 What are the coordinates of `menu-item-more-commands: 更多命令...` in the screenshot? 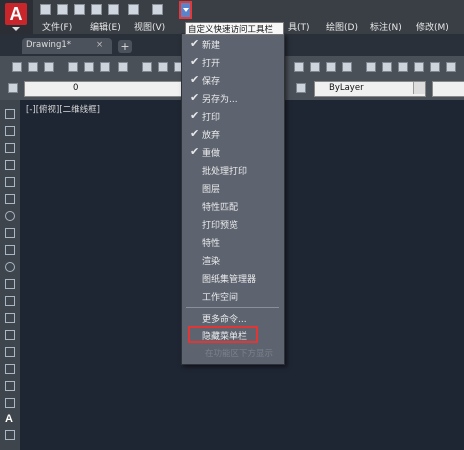 It's located at (232, 318).